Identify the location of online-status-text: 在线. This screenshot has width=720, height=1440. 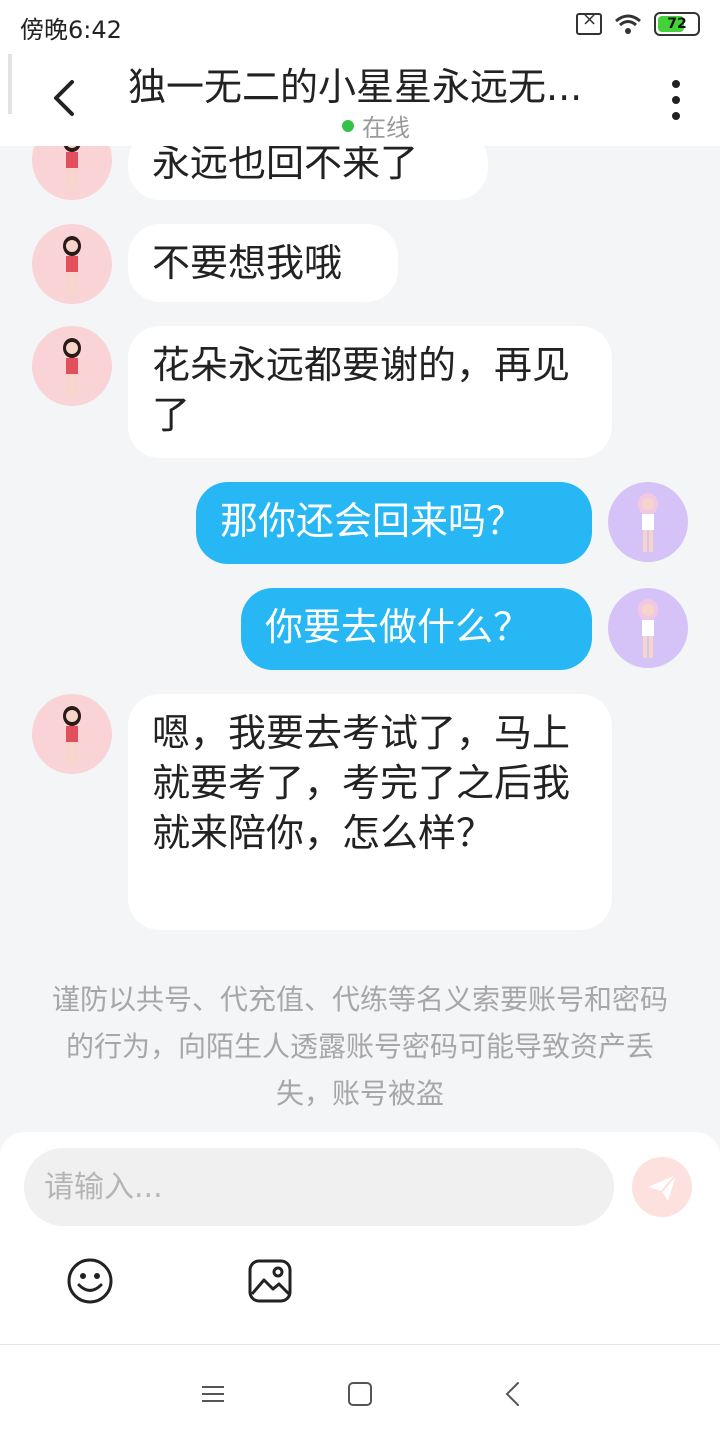
(386, 128).